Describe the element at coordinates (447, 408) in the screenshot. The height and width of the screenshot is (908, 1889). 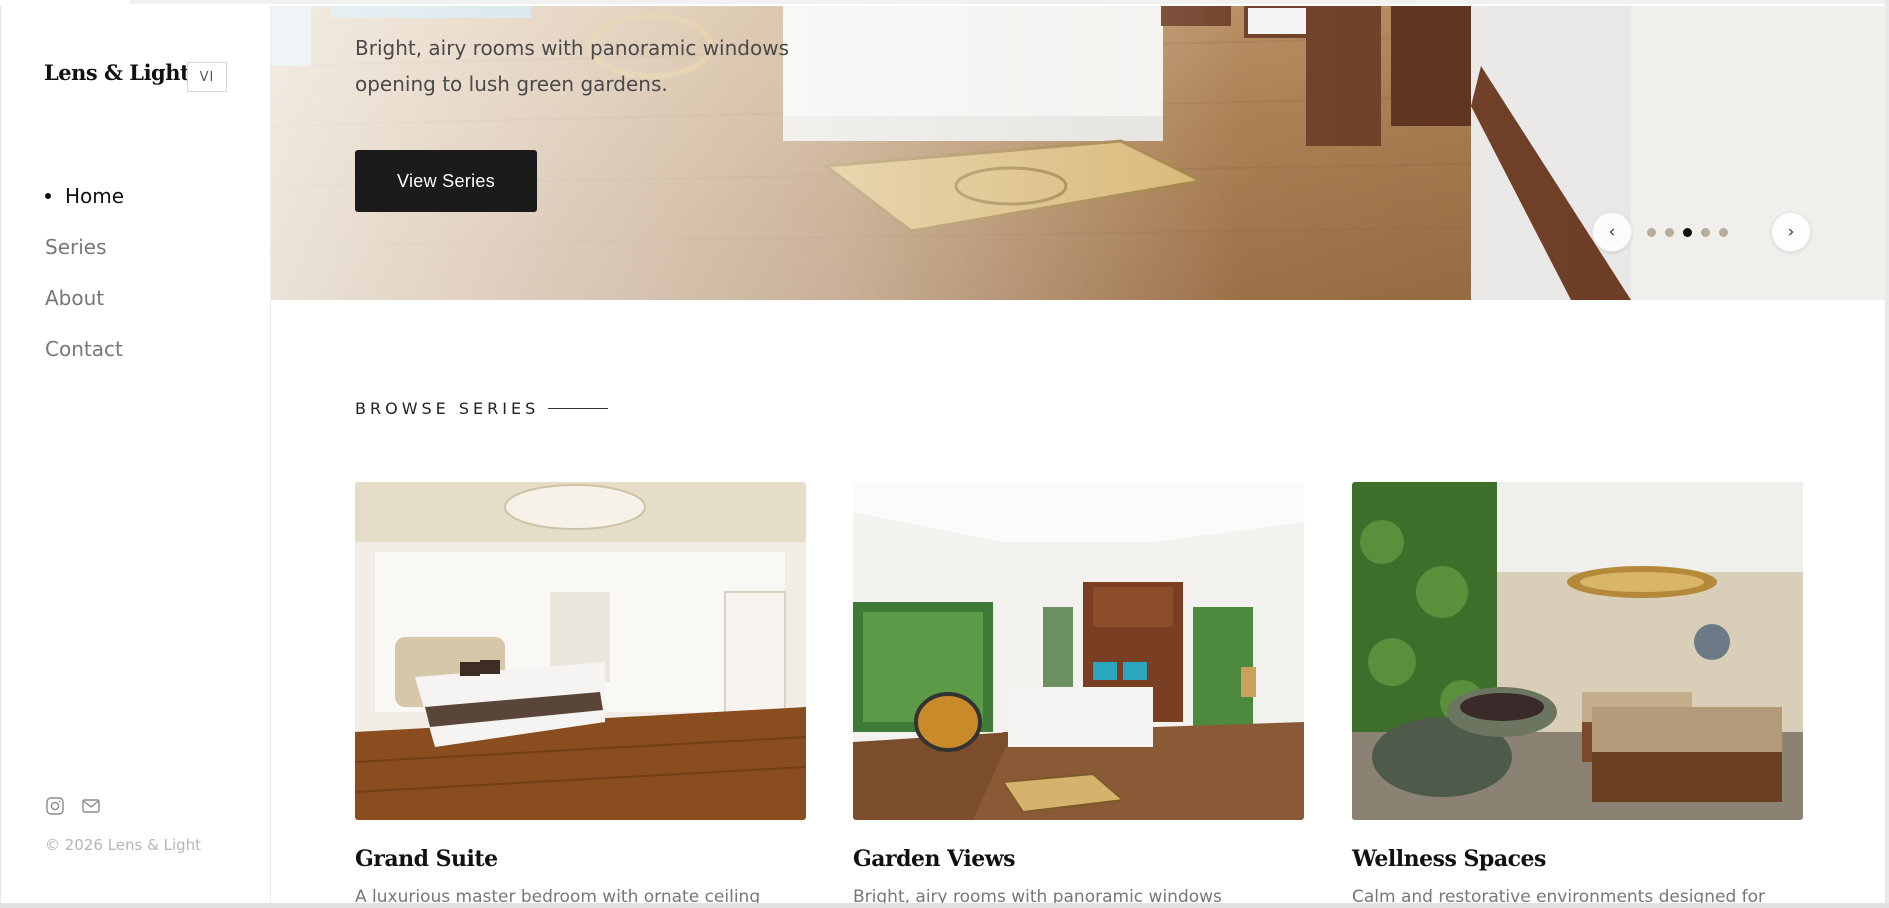
I see `section-title: BROWSE SERIES` at that location.